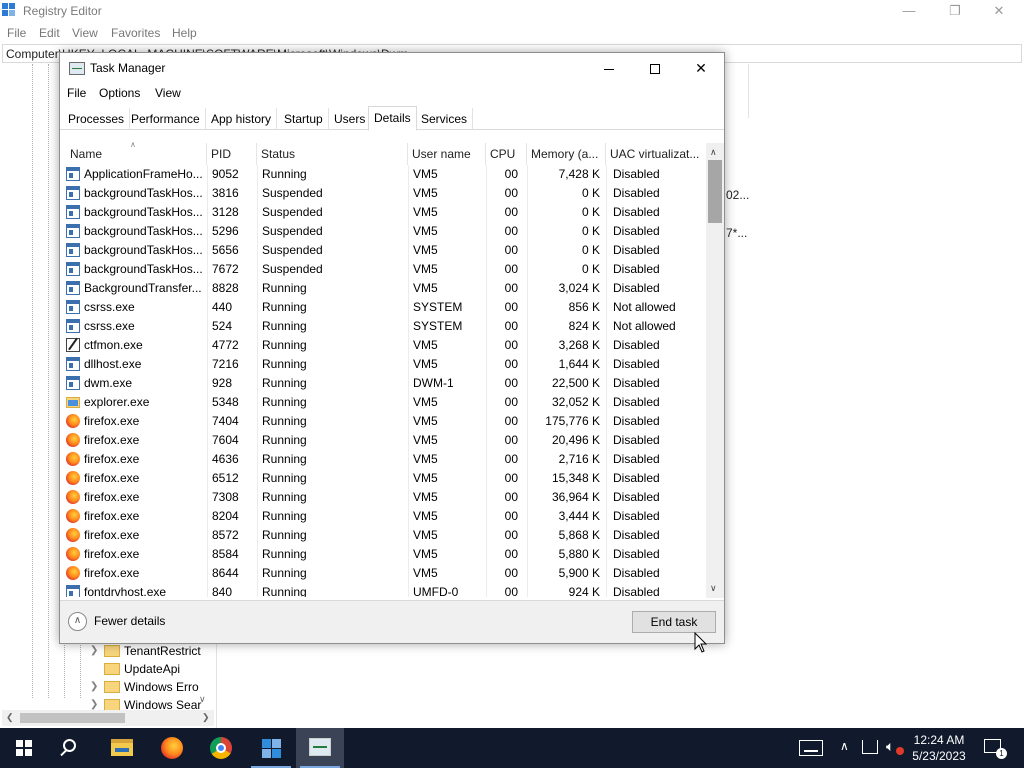 The image size is (1024, 768). Describe the element at coordinates (49, 33) in the screenshot. I see `menu-edit: Edit` at that location.